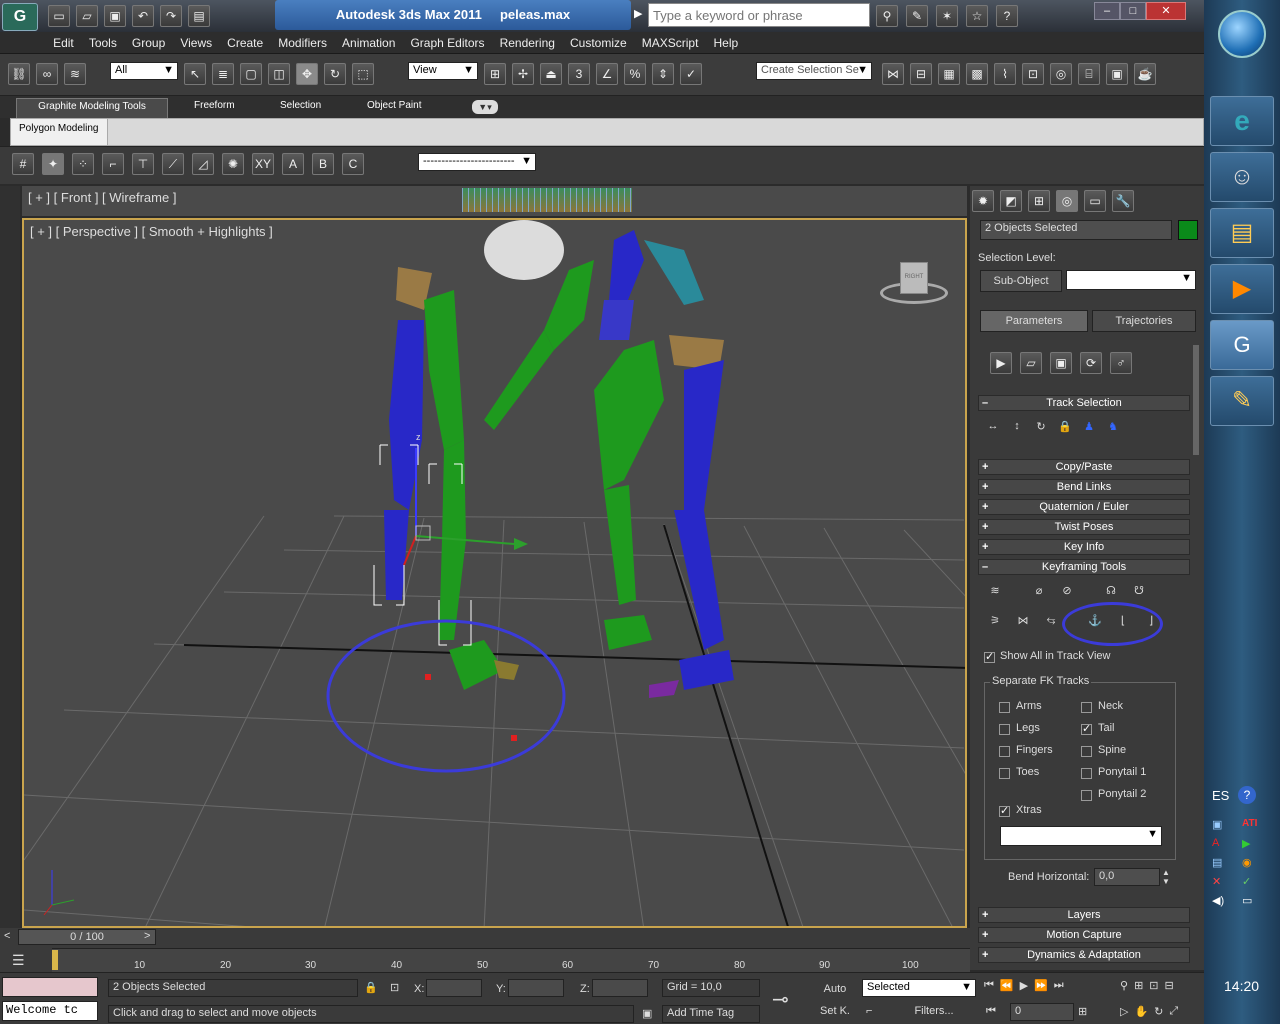  I want to click on object-name-field: 2 Objects Selected, so click(1076, 230).